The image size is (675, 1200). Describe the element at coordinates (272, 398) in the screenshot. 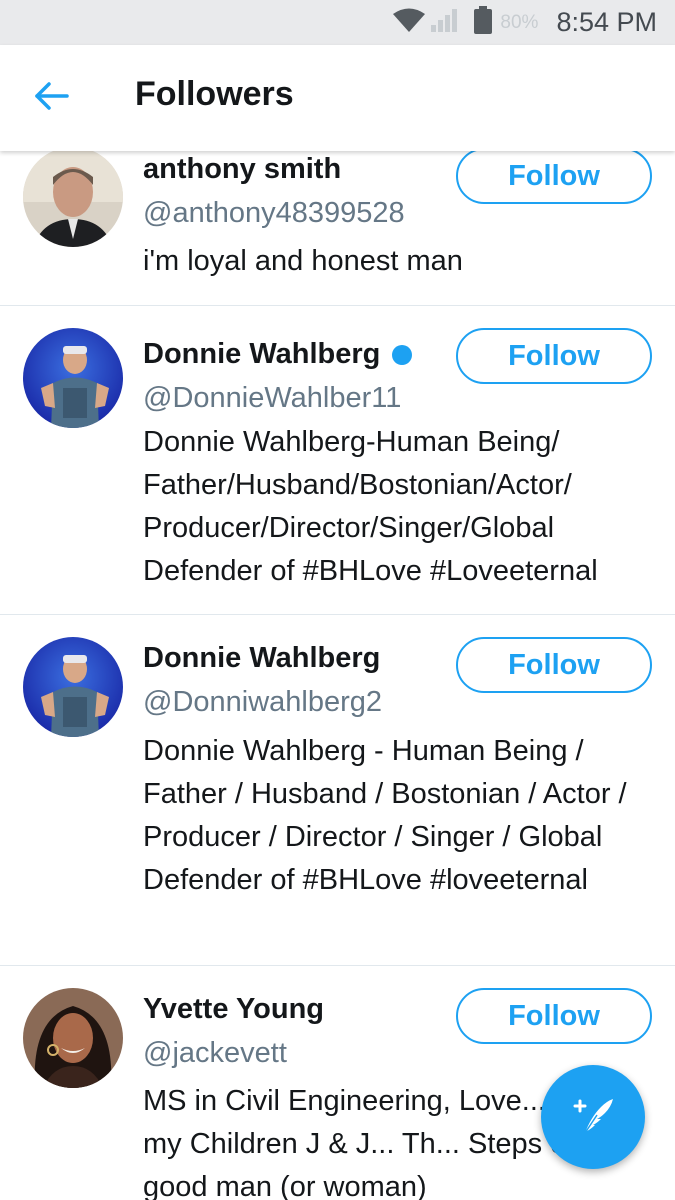

I see `follower-handle: @DonnieWahlber11` at that location.